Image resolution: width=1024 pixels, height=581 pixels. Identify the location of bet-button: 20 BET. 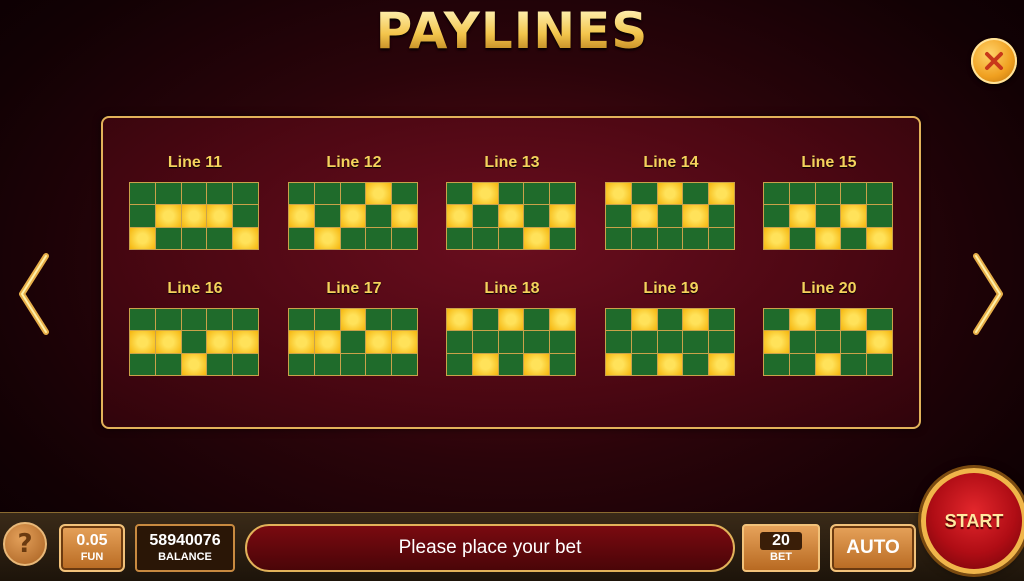
(781, 548).